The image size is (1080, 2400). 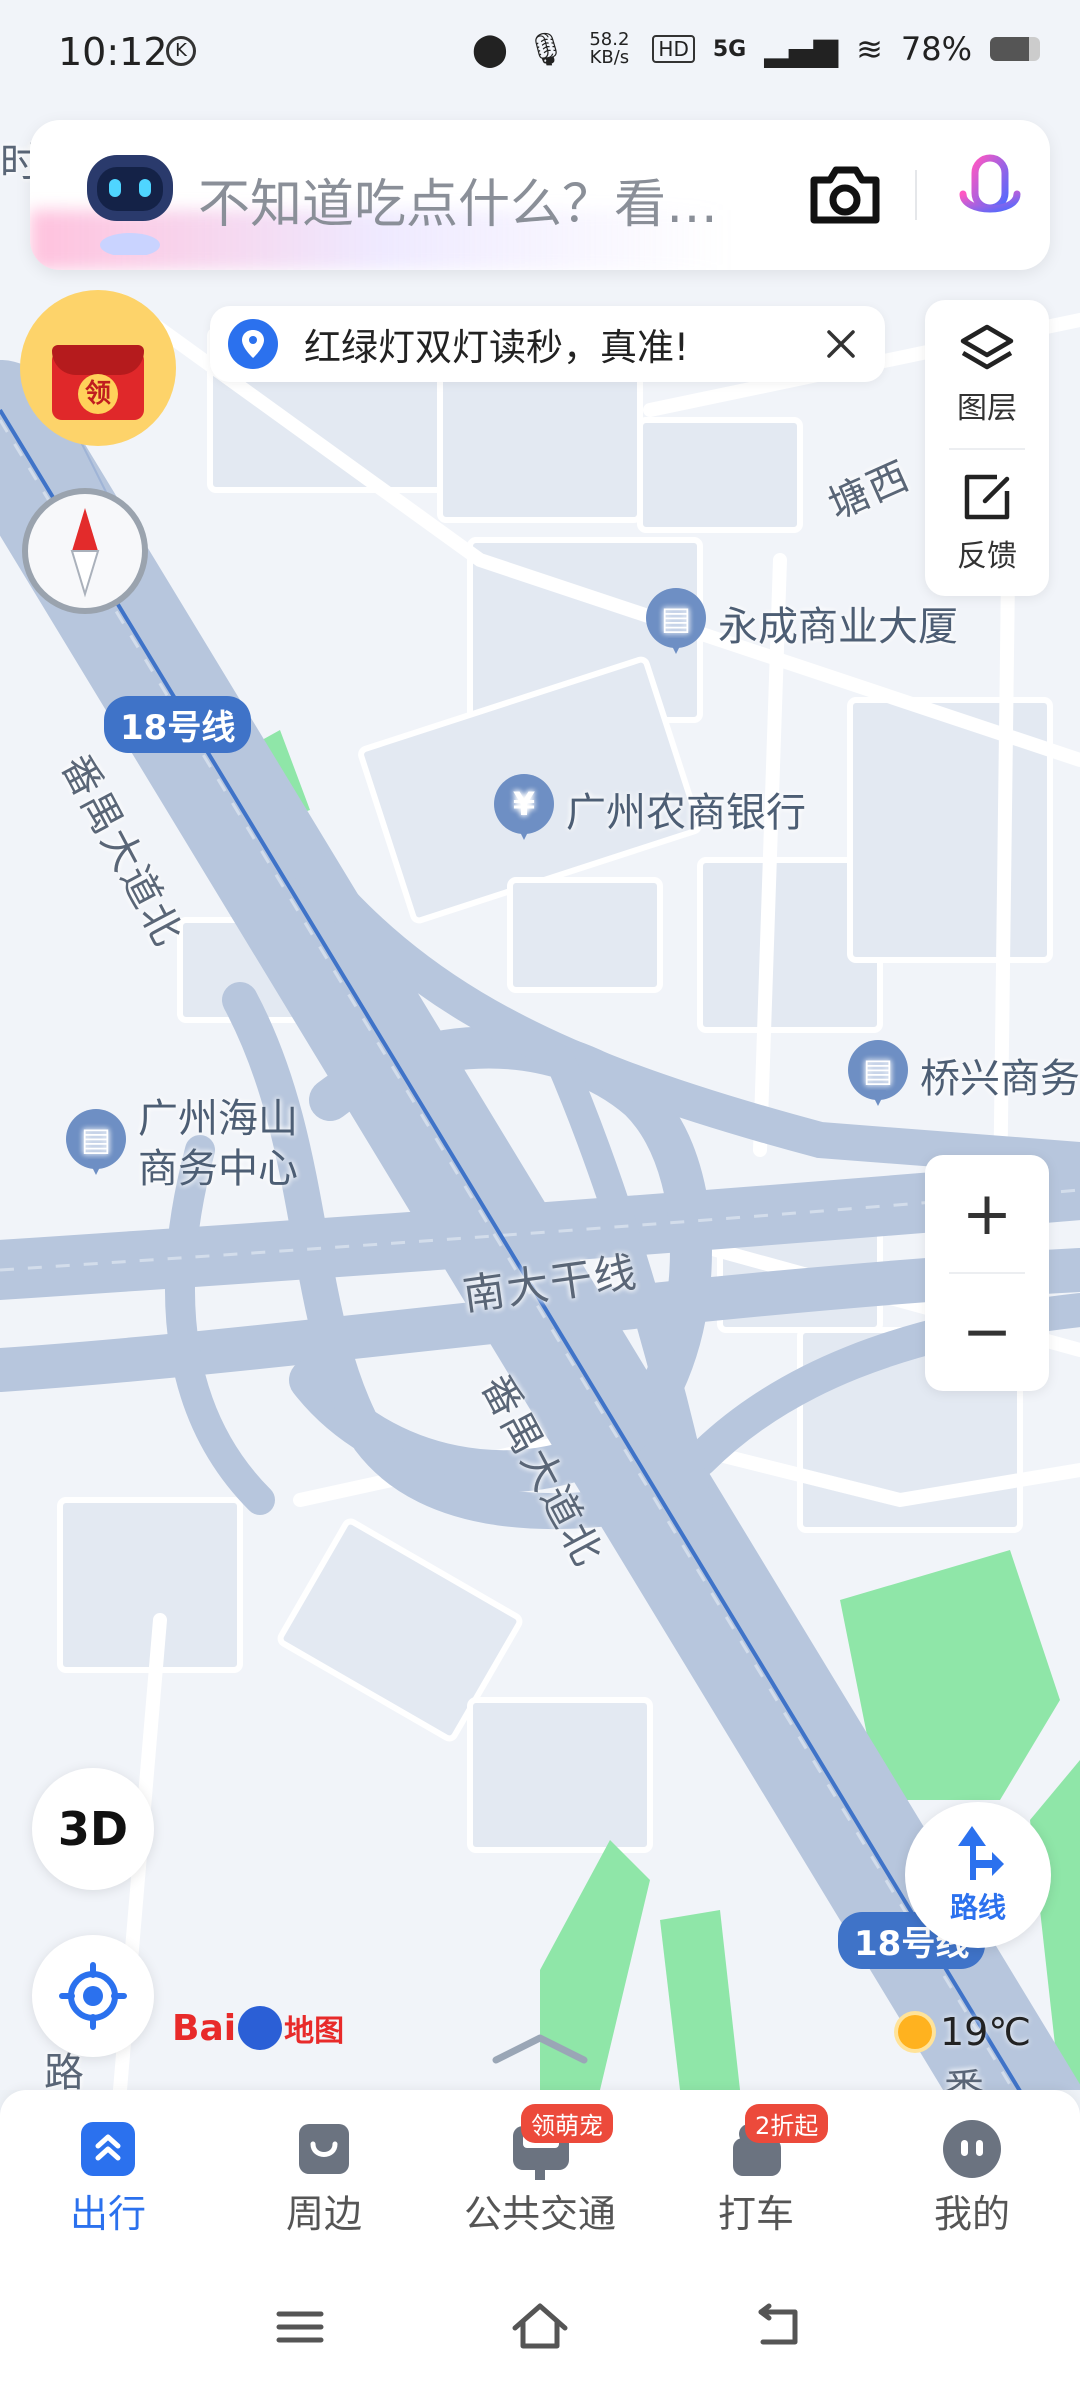 What do you see at coordinates (546, 49) in the screenshot?
I see `microphone-status-icon: 🎙` at bounding box center [546, 49].